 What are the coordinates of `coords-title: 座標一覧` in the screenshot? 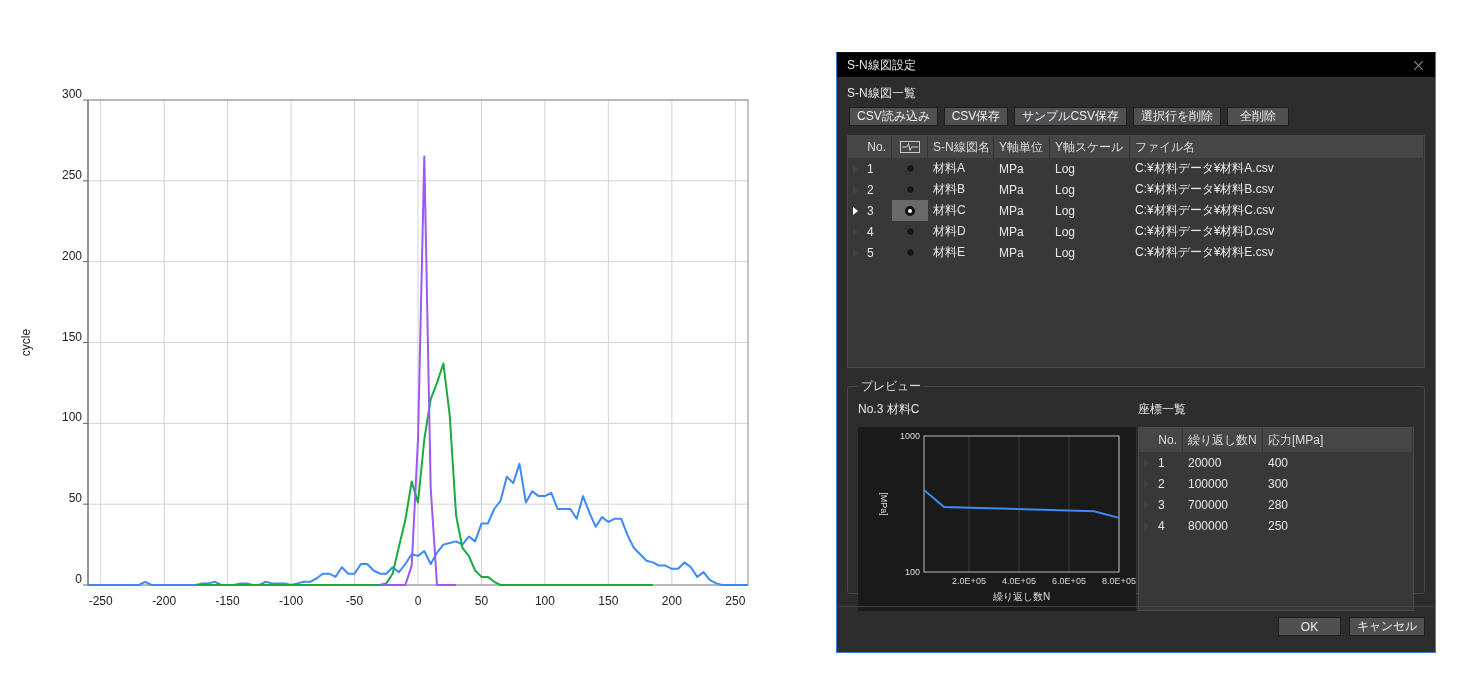 It's located at (1162, 409).